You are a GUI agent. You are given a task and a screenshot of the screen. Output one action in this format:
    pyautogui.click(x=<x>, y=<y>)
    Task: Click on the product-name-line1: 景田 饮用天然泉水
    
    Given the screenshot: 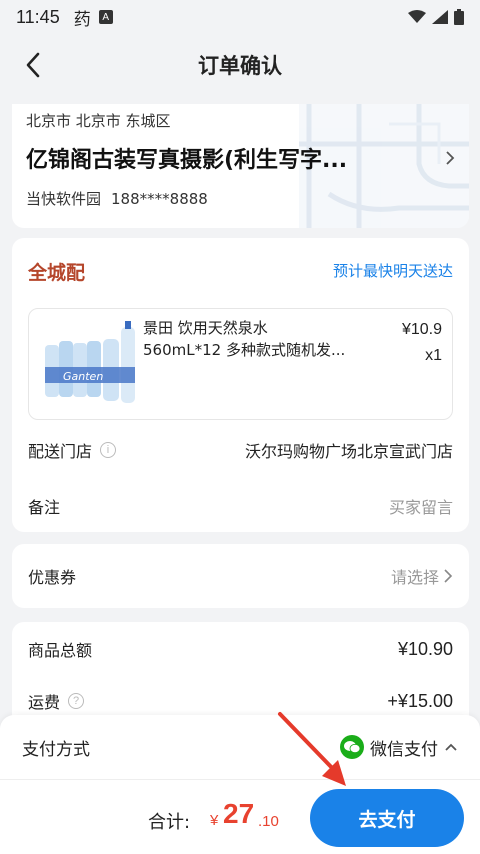 What is the action you would take?
    pyautogui.click(x=205, y=328)
    